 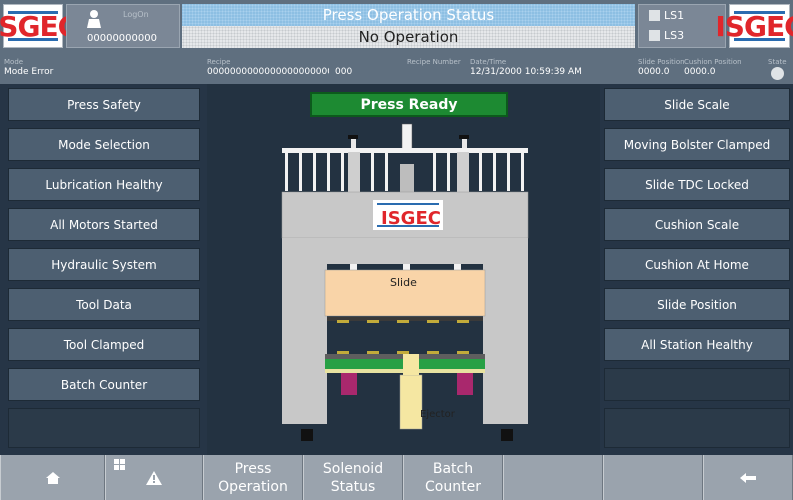 I want to click on back-arrow-icon, so click(x=748, y=477).